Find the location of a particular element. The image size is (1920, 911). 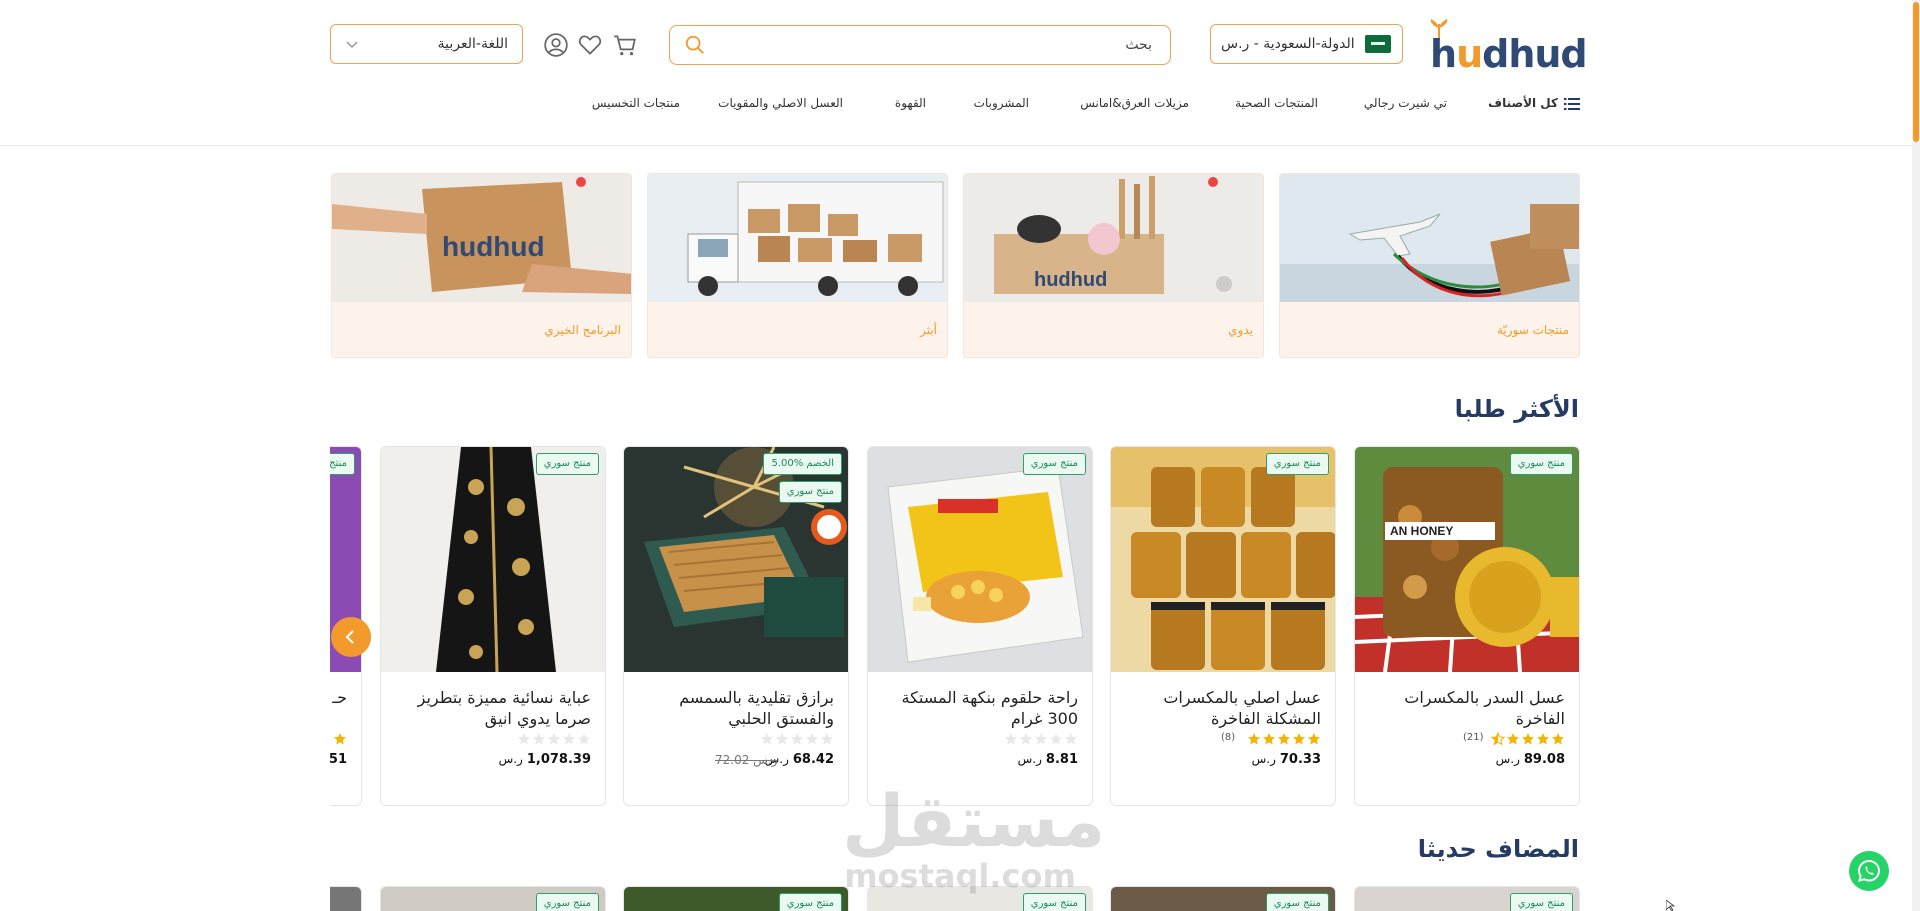

mouse-cursor-icon is located at coordinates (1671, 905).